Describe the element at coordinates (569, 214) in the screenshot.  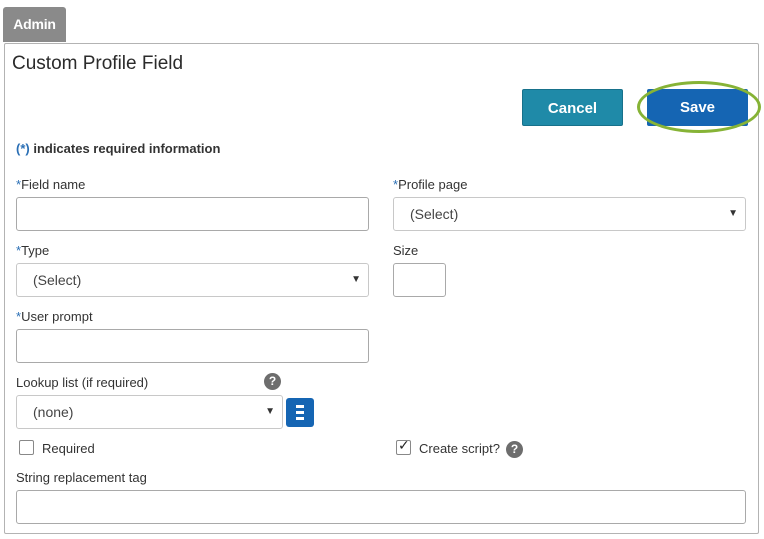
I see `profile-page-select: (Select) ▼` at that location.